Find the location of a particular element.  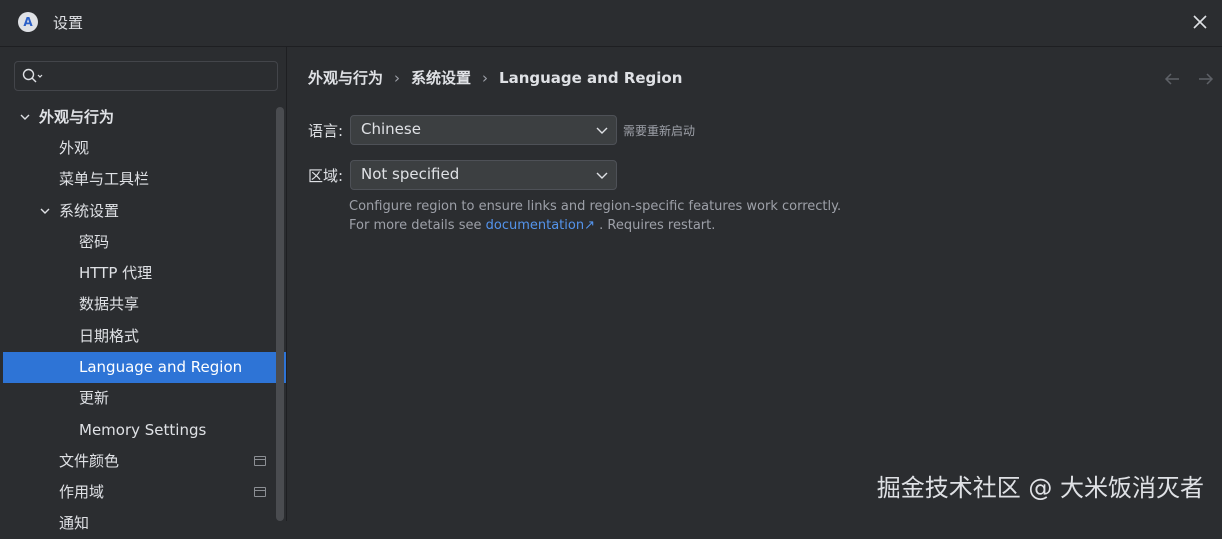

settings-search-input is located at coordinates (146, 76).